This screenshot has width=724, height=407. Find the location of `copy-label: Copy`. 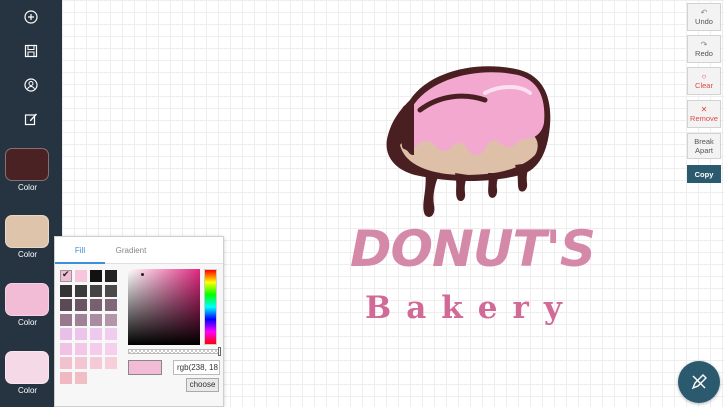

copy-label: Copy is located at coordinates (704, 174).